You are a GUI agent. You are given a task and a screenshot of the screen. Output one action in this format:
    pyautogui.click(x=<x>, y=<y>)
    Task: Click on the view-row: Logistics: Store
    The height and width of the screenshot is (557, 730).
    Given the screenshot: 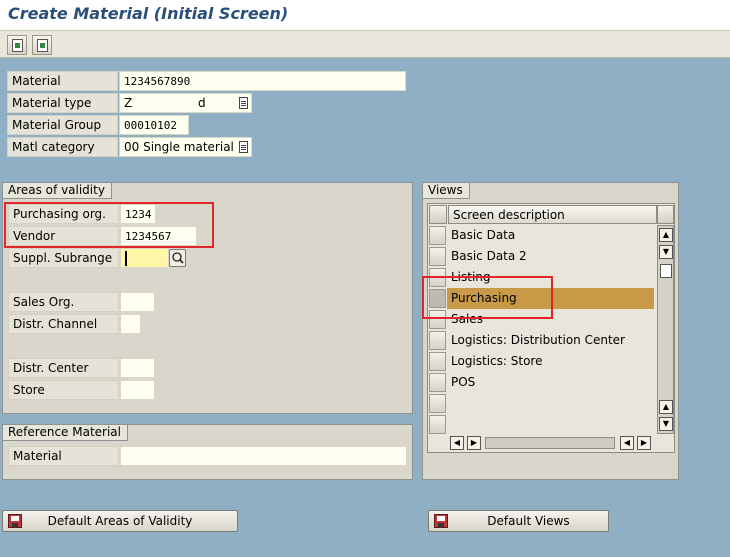 What is the action you would take?
    pyautogui.click(x=550, y=361)
    